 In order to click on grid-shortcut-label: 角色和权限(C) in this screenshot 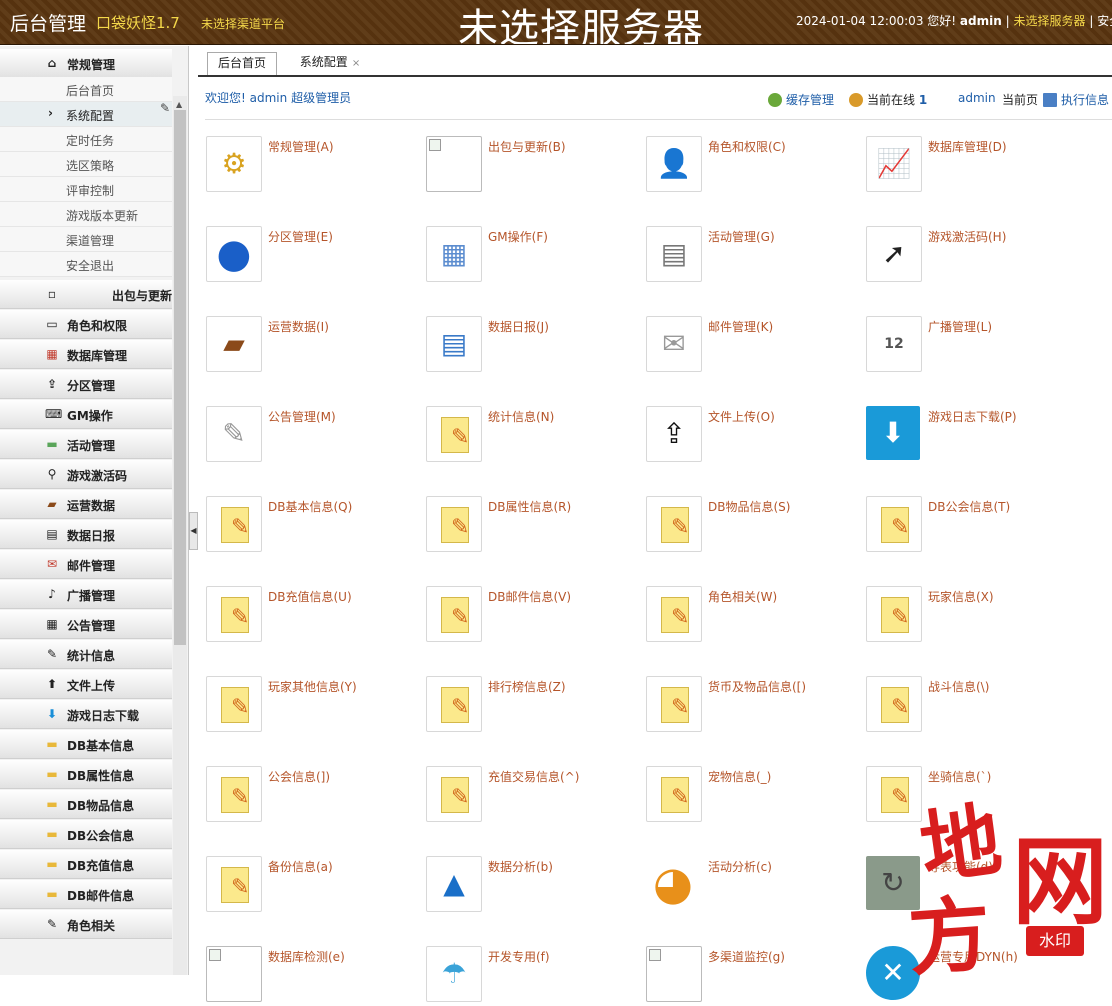, I will do `click(747, 146)`.